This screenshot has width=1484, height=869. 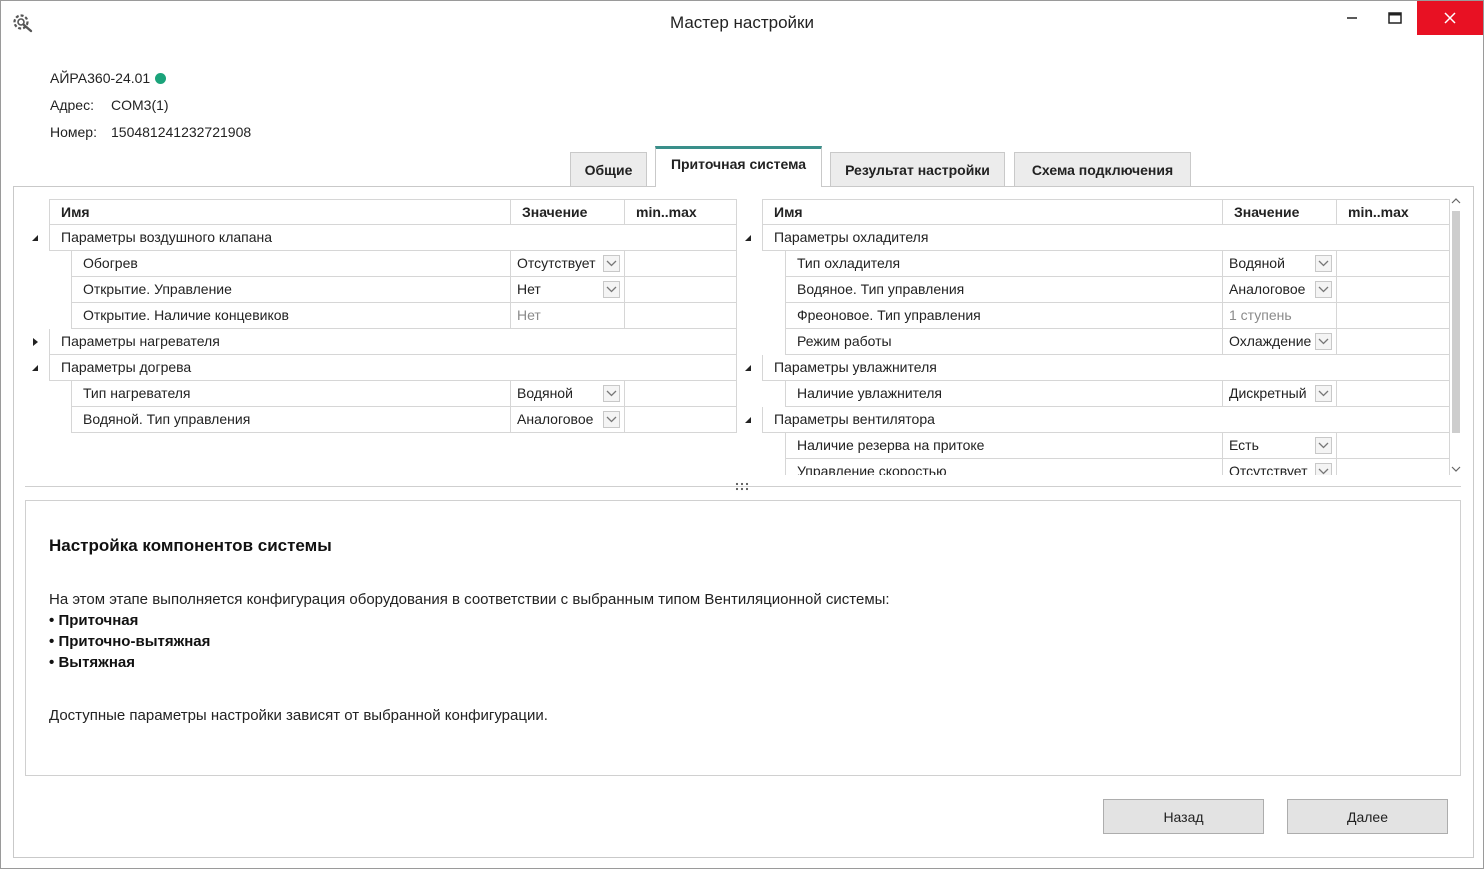 What do you see at coordinates (608, 169) in the screenshot?
I see `tab-general: Общие` at bounding box center [608, 169].